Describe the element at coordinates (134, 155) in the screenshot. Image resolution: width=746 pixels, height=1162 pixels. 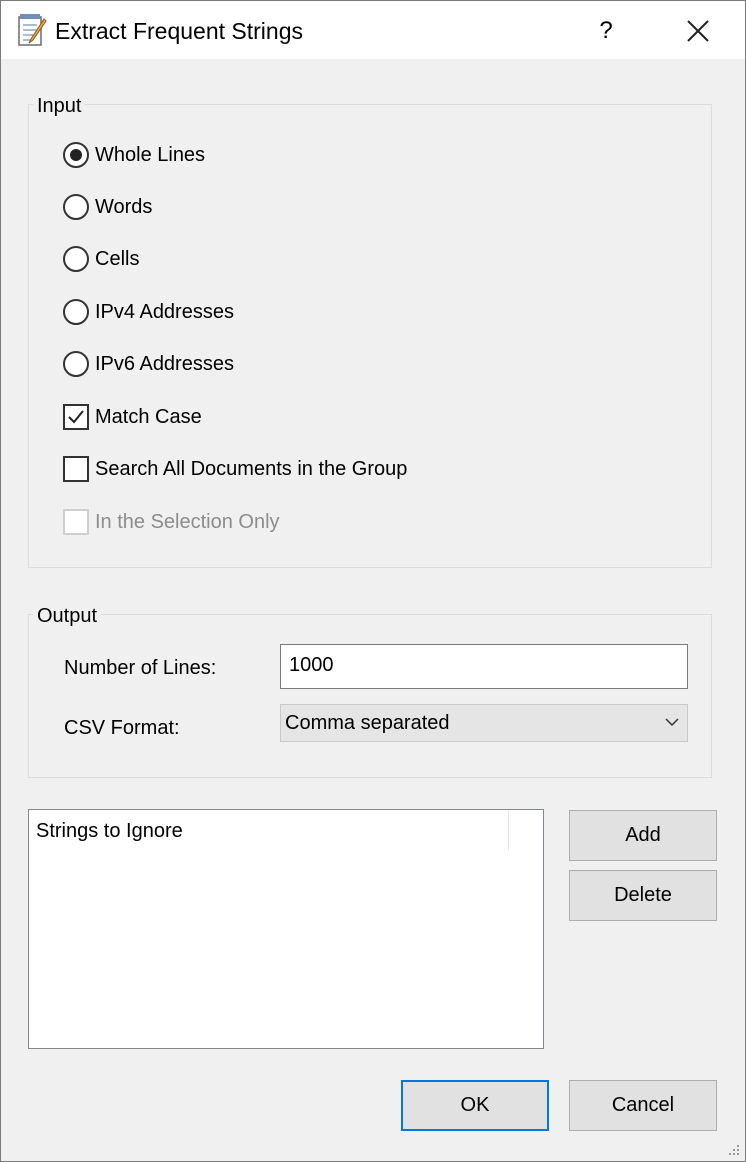
I see `option-whole-lines: Whole Lines` at that location.